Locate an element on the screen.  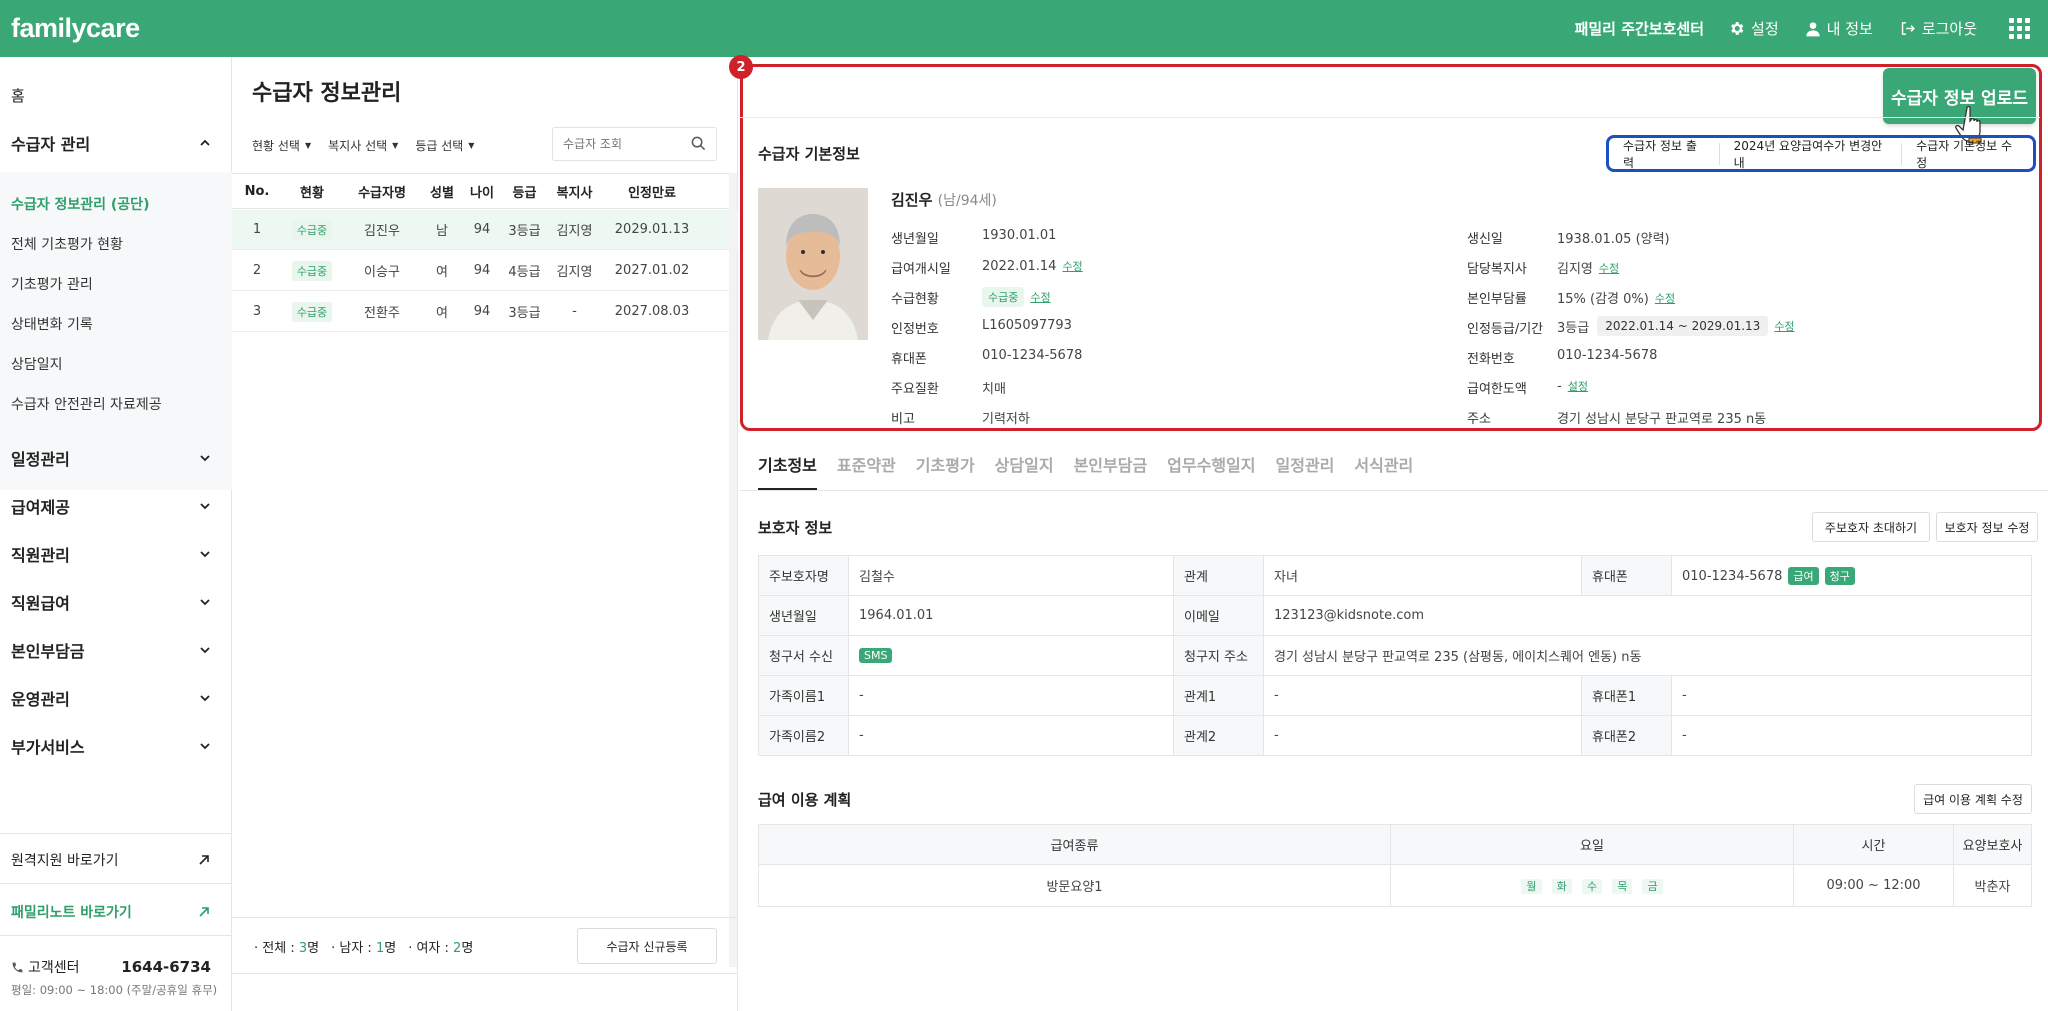
family1-name: - is located at coordinates (1011, 695).